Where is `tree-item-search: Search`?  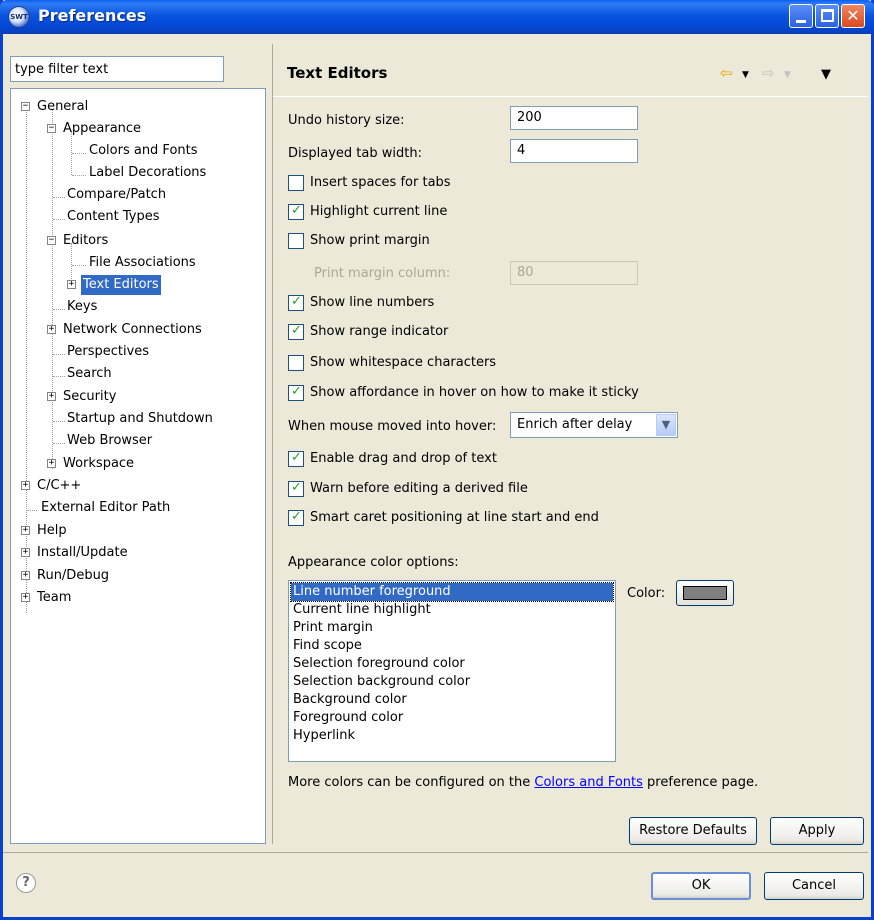 tree-item-search: Search is located at coordinates (89, 374).